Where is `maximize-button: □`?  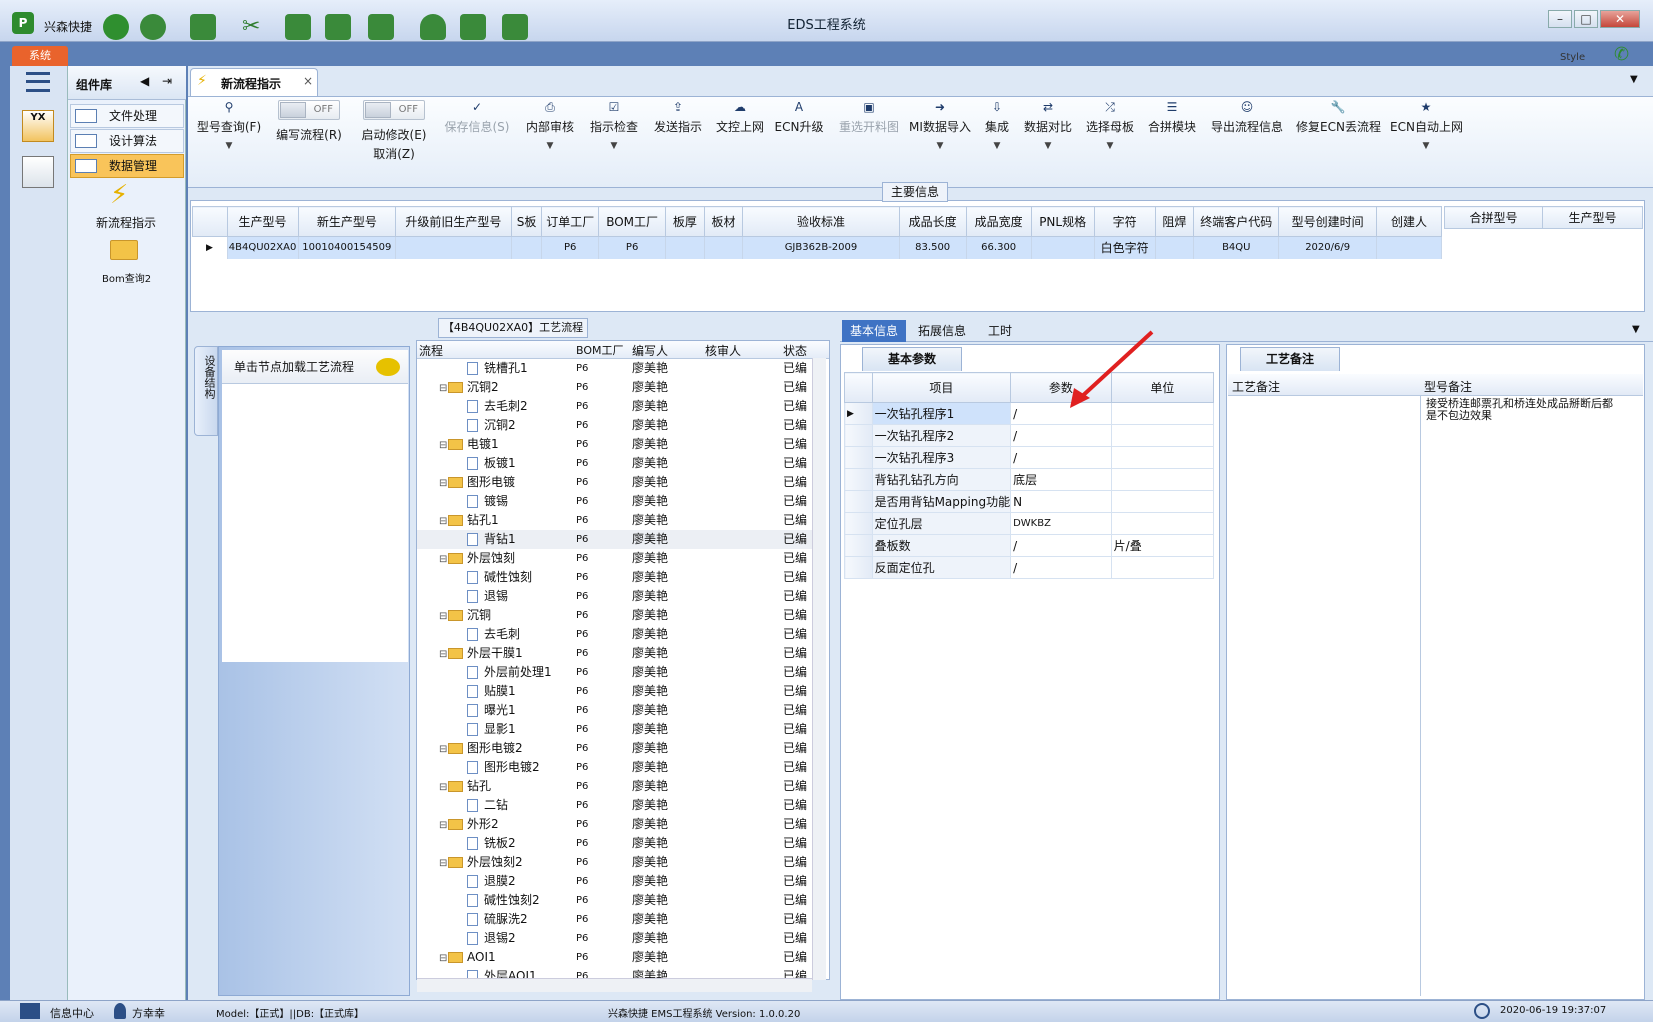
maximize-button: □ is located at coordinates (1586, 19).